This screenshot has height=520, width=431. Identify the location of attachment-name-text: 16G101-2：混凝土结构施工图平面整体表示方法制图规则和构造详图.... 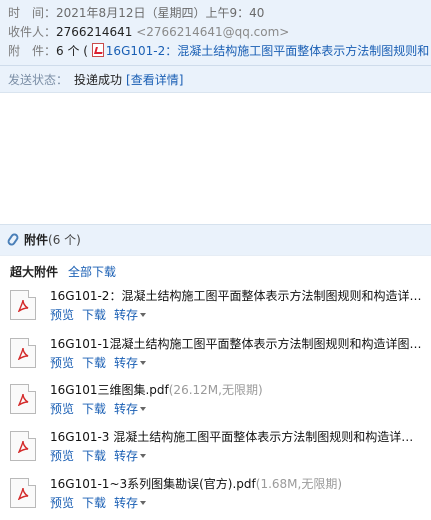
(237, 296).